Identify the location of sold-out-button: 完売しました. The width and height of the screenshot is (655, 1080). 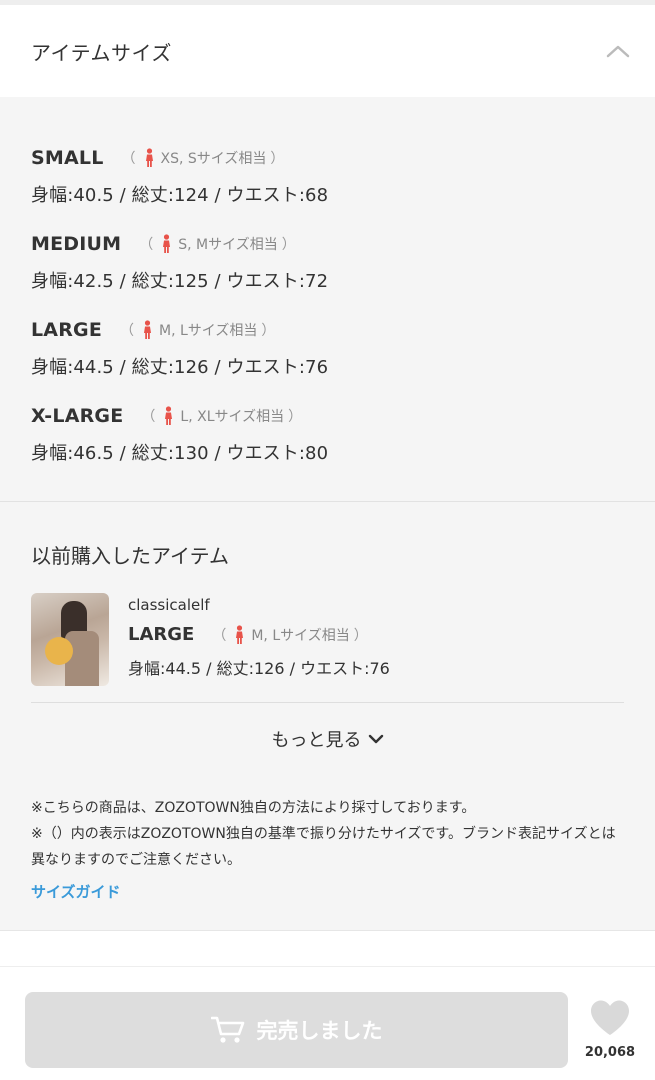
(296, 1030).